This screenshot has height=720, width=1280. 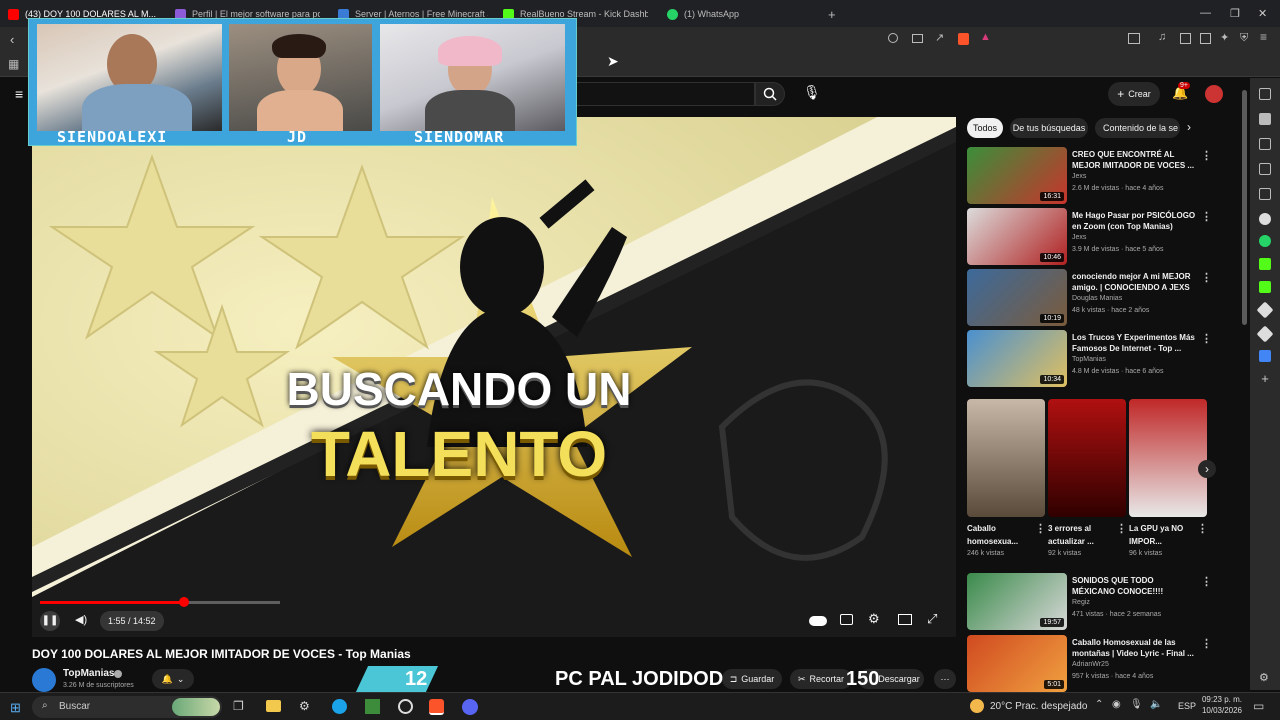 I want to click on autoplay-toggle, so click(x=818, y=621).